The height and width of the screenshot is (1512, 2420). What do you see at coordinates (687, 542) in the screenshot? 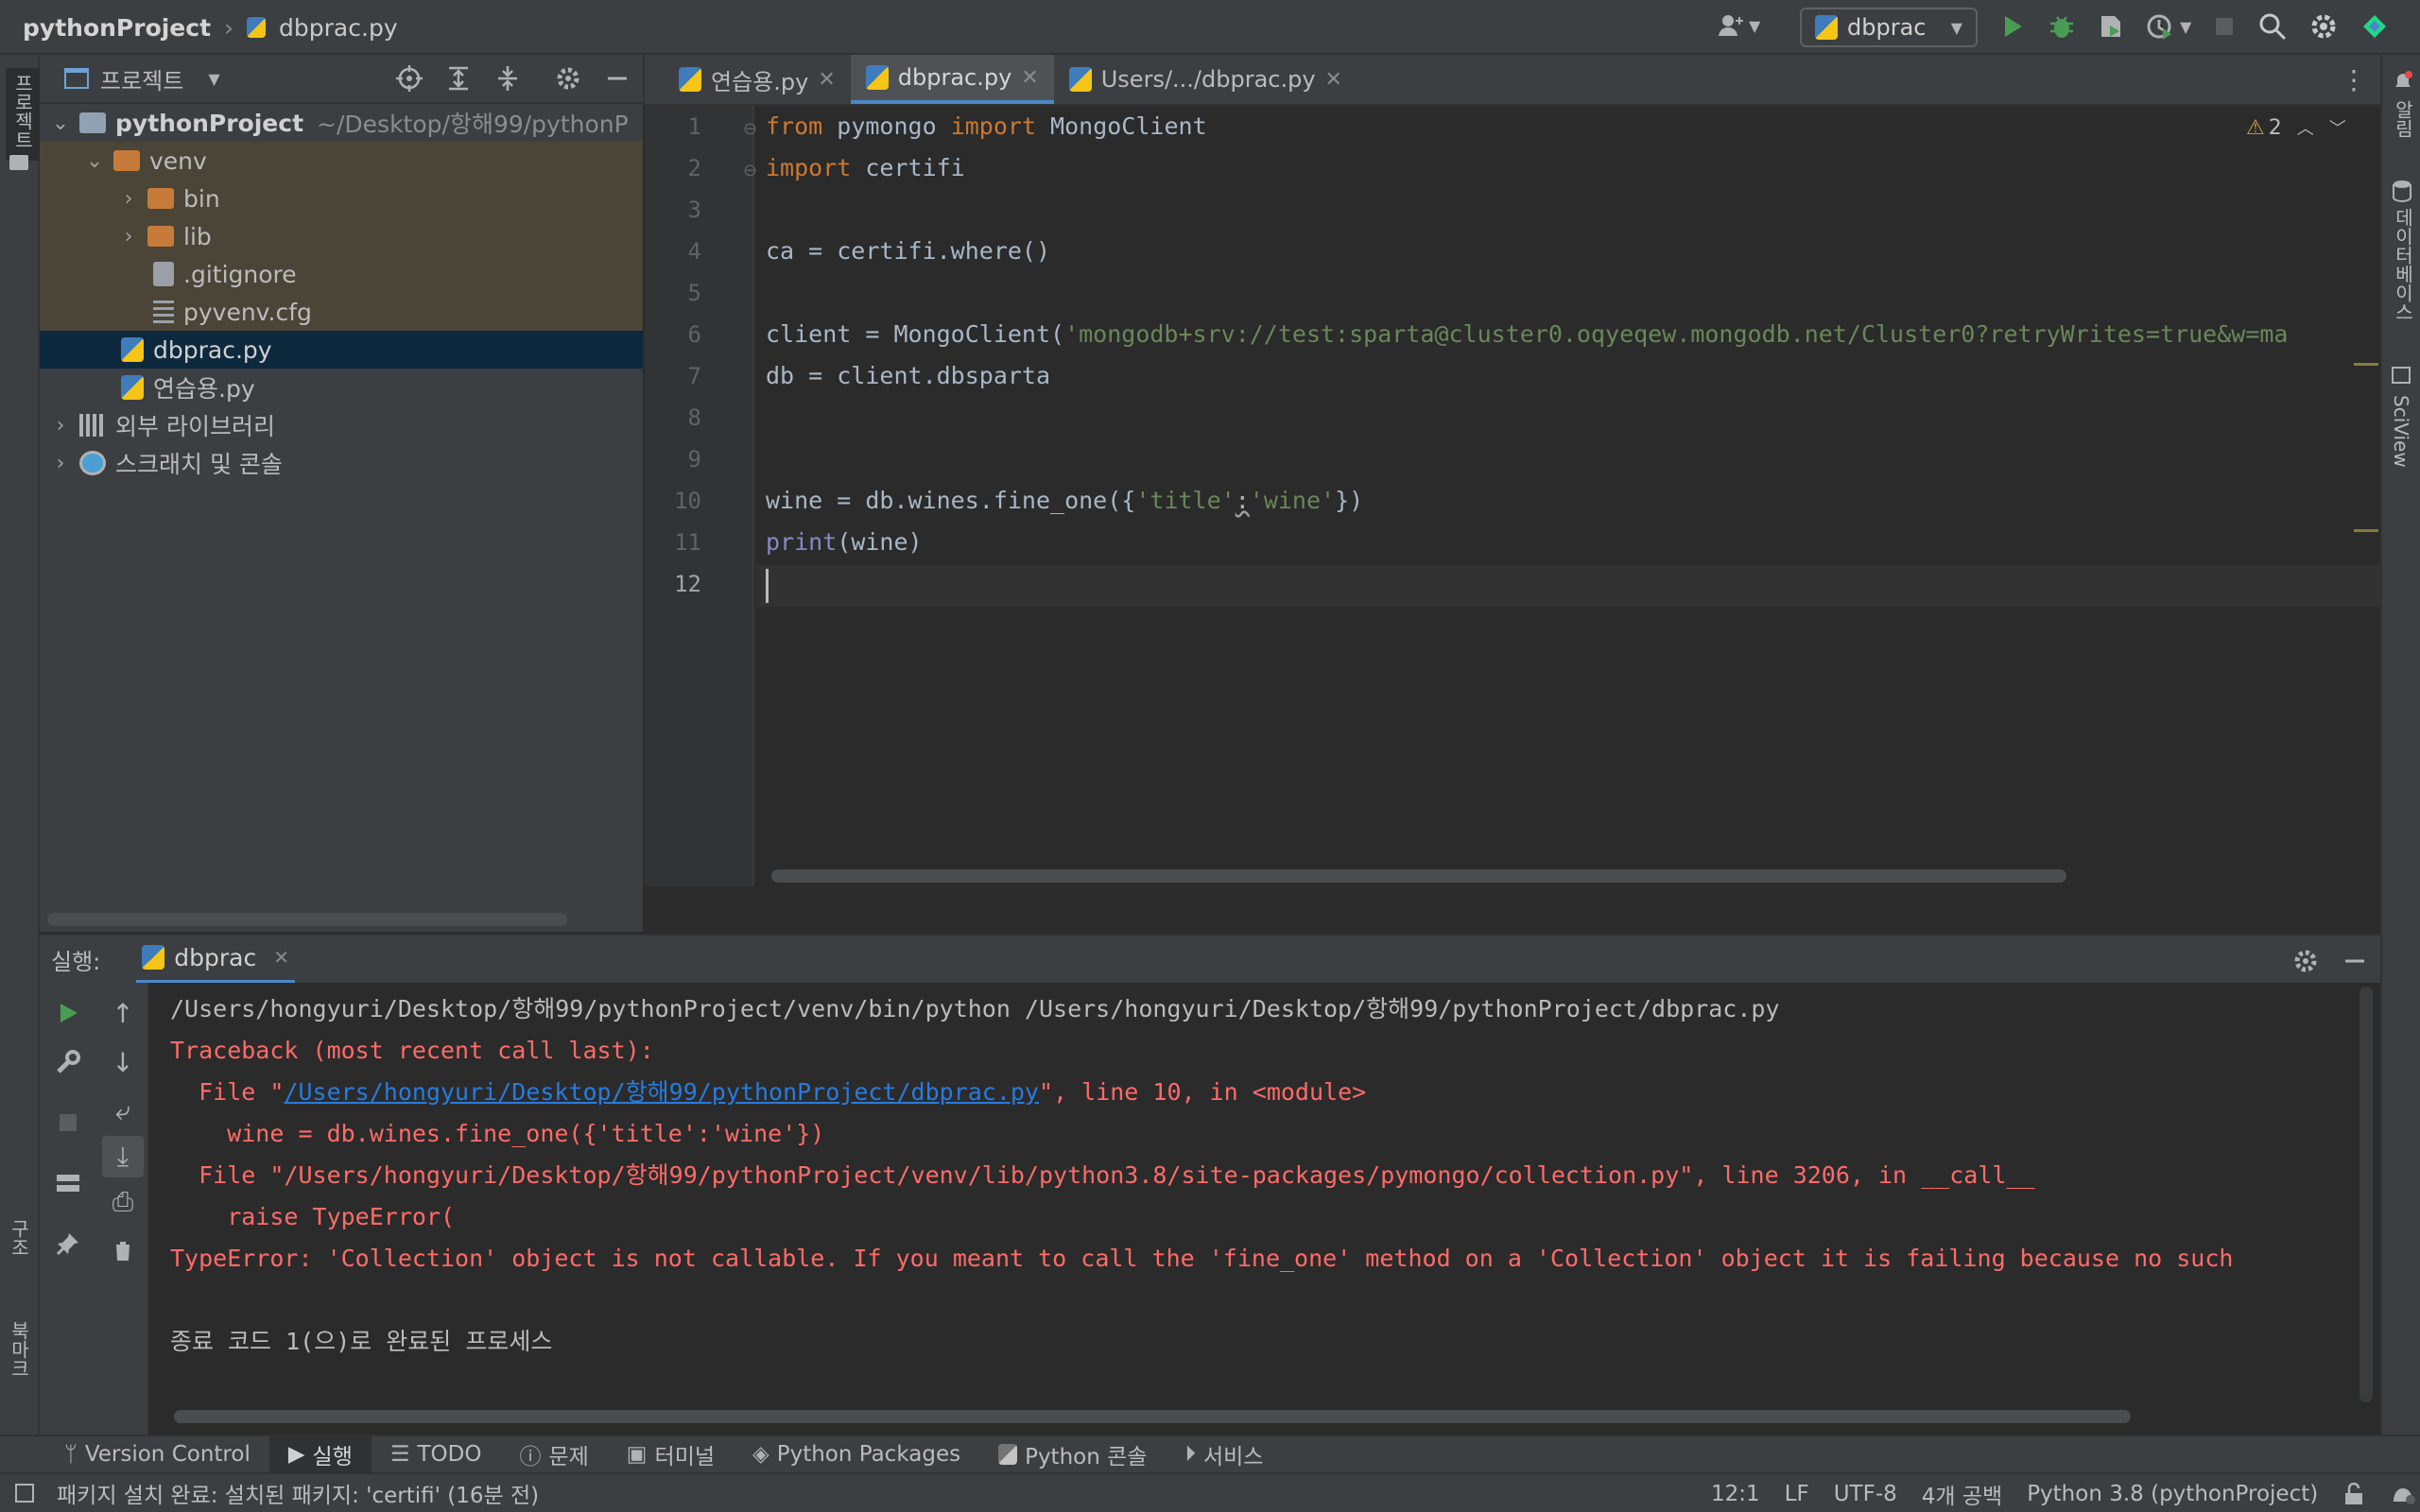
I see `line-number: 11` at bounding box center [687, 542].